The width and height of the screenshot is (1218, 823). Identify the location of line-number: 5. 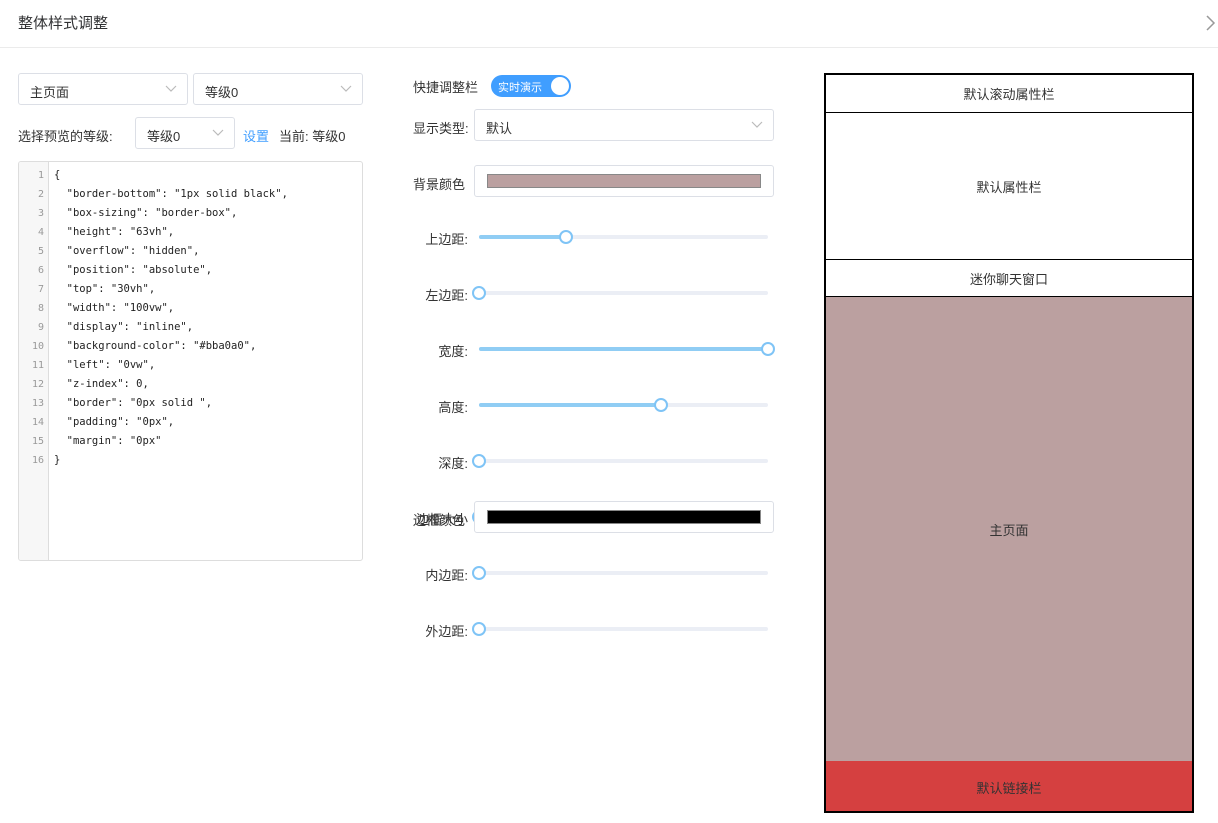
(40, 251).